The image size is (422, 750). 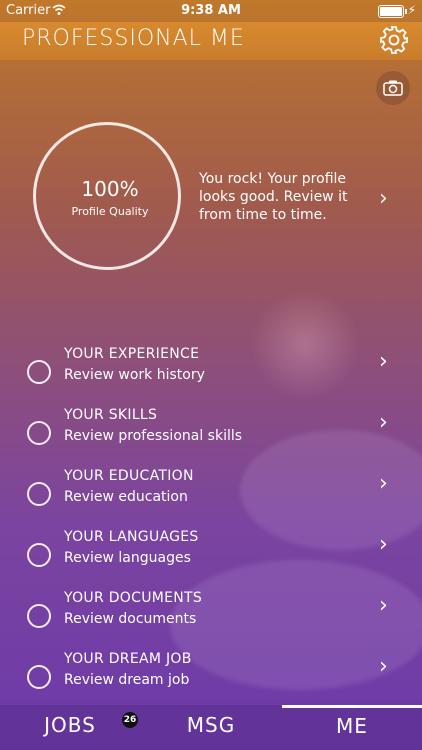 I want to click on jobs-badge: 26, so click(x=130, y=720).